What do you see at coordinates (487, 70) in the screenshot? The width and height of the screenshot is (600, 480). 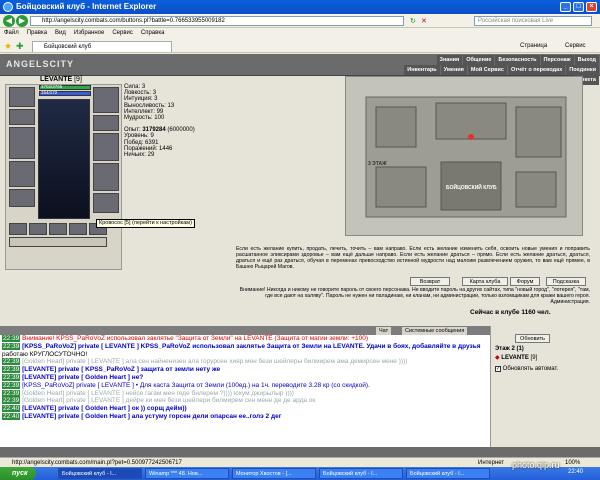 I see `nav-service: Мой Сервис` at bounding box center [487, 70].